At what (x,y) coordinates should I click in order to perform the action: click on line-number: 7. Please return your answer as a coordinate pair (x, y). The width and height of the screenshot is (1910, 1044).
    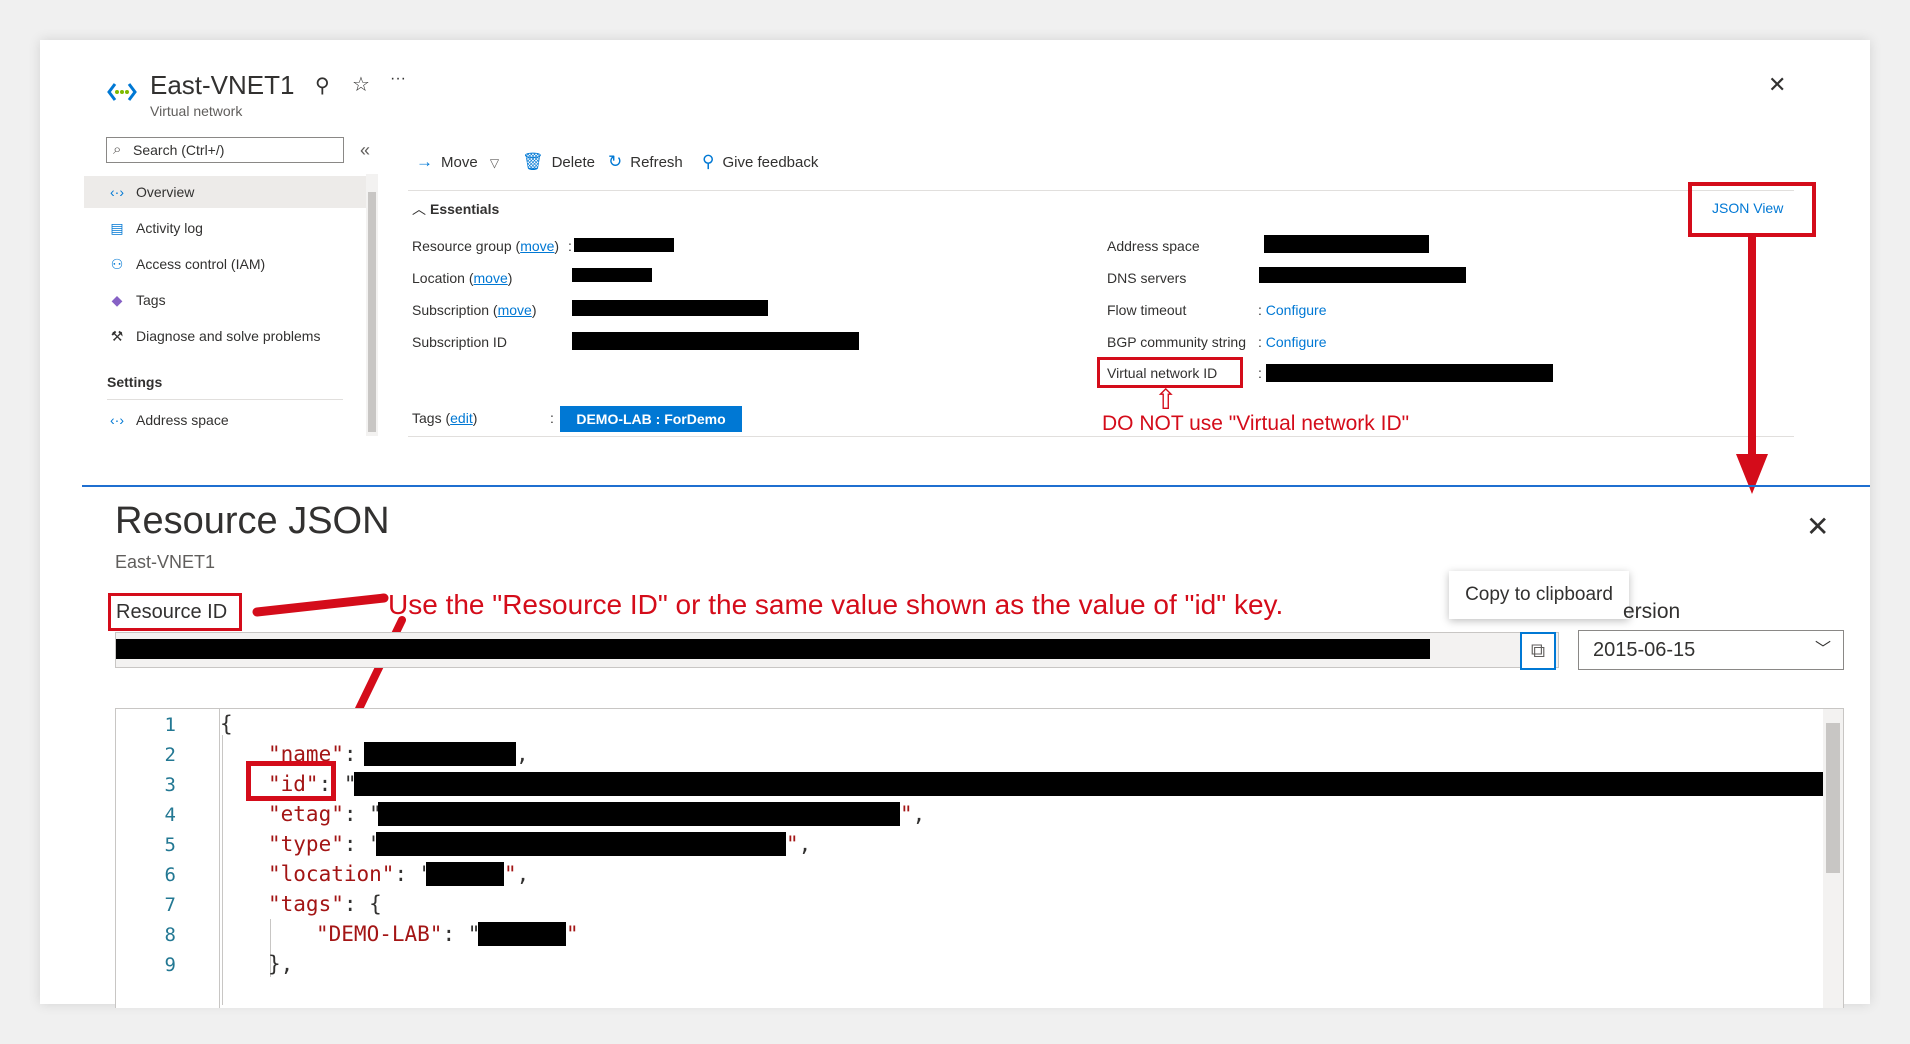
    Looking at the image, I should click on (170, 905).